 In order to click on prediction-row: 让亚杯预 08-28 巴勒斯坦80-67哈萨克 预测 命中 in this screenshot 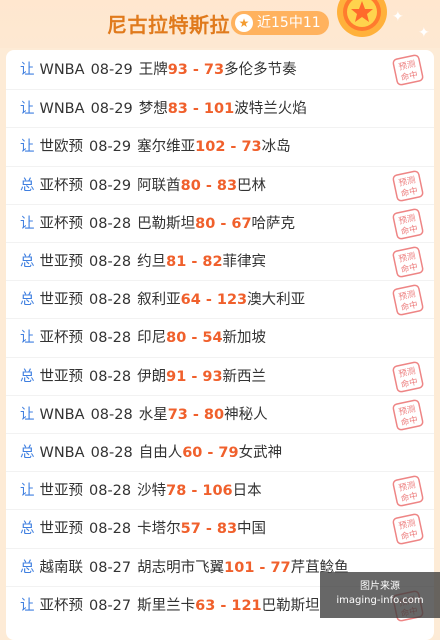, I will do `click(220, 223)`.